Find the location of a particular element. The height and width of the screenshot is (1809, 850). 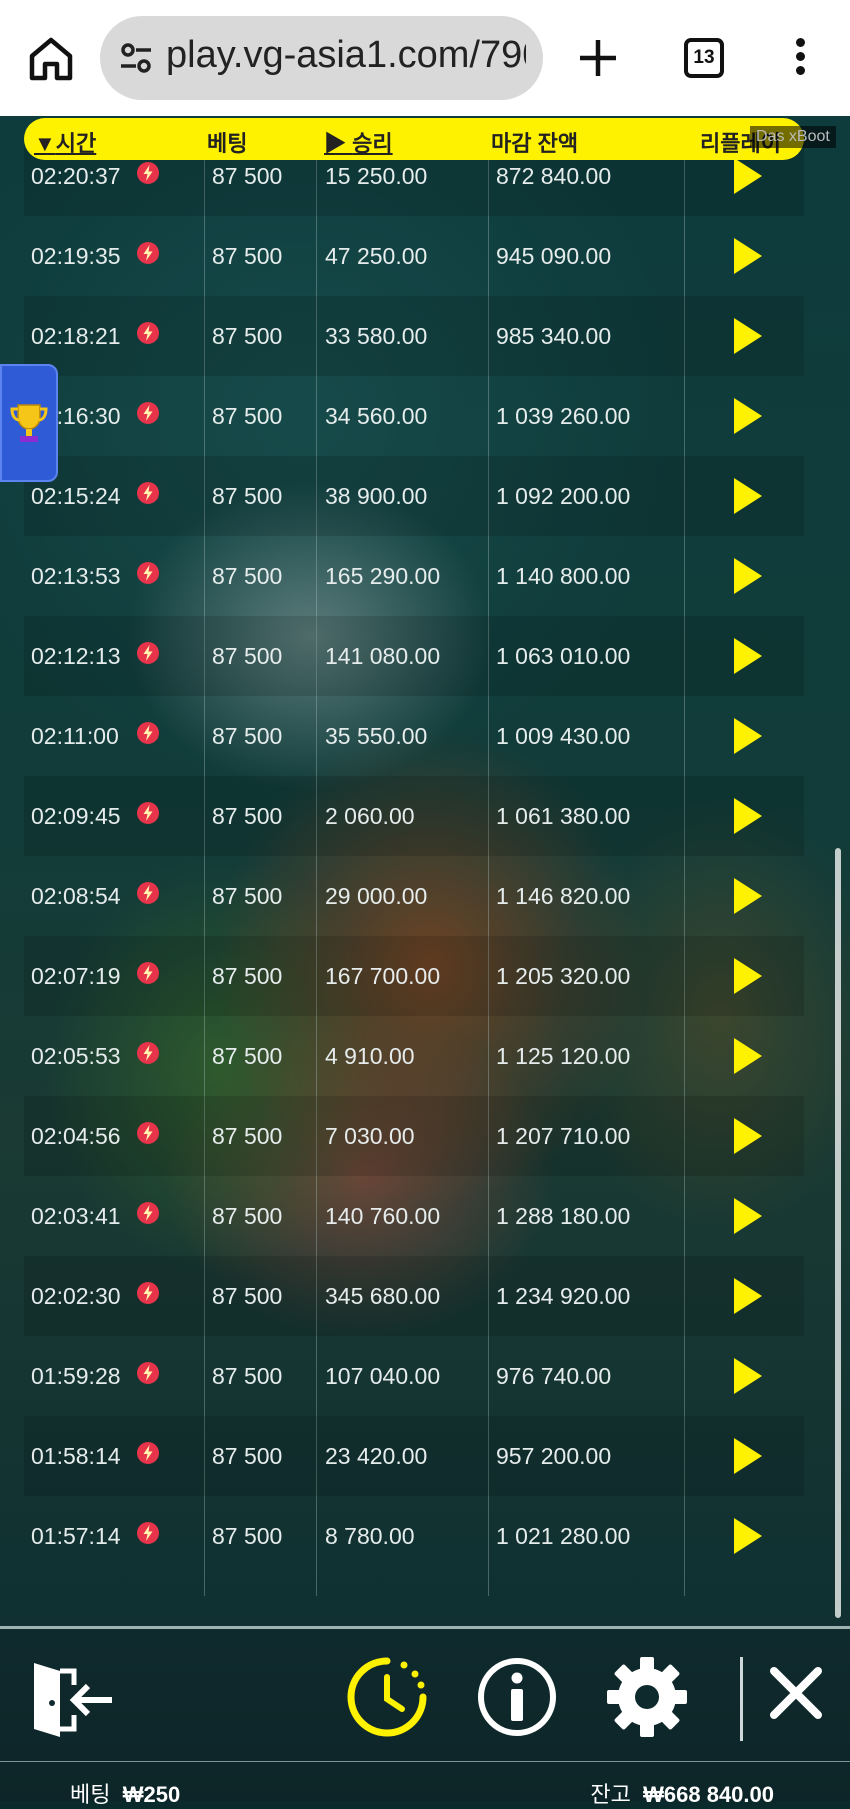

row-time: 02:11:00 is located at coordinates (75, 735).